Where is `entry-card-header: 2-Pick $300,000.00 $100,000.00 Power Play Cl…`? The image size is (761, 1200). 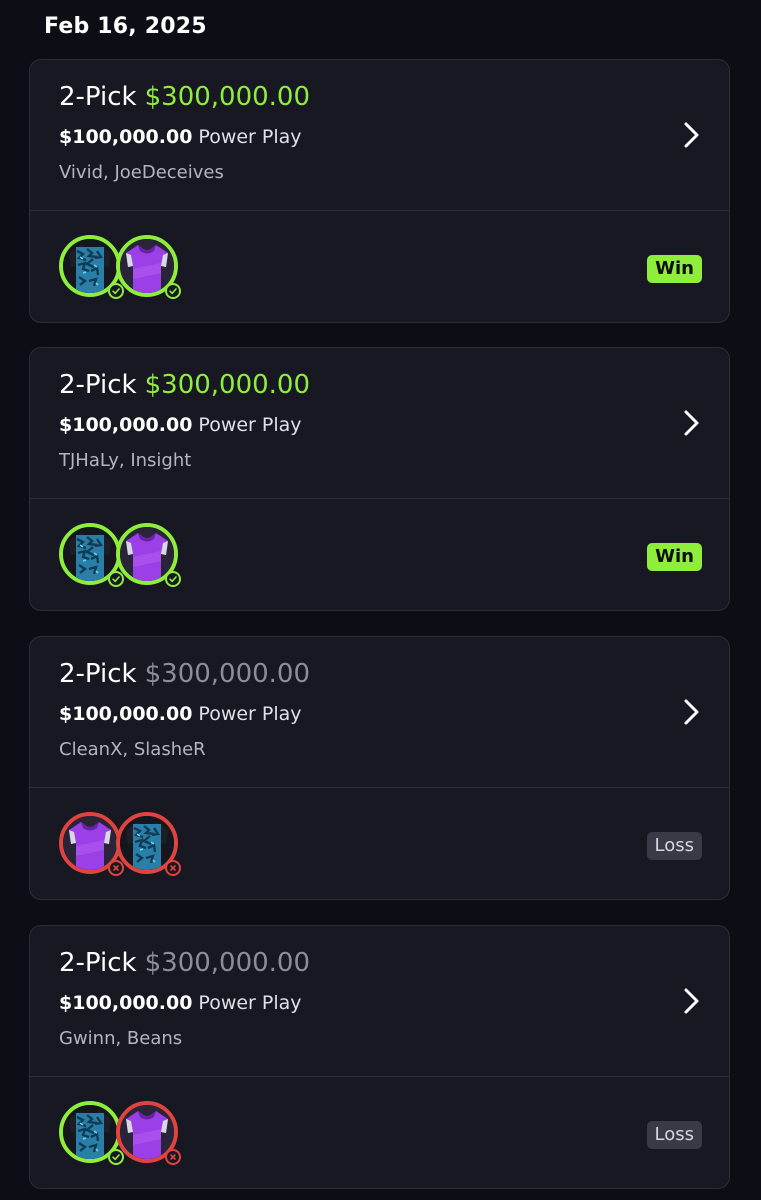
entry-card-header: 2-Pick $300,000.00 $100,000.00 Power Play Cl… is located at coordinates (379, 712).